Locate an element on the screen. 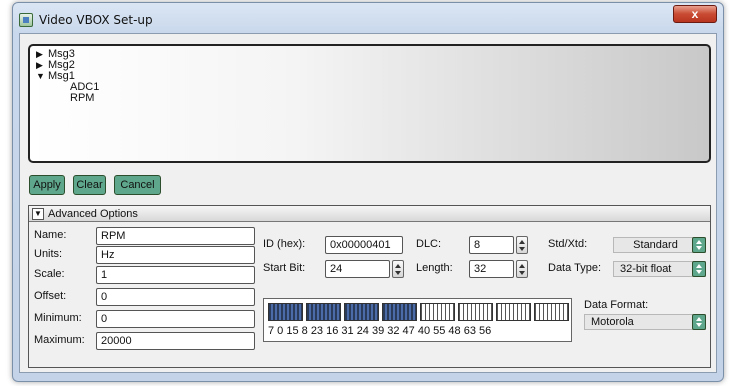  offset-field: 0 is located at coordinates (175, 297).